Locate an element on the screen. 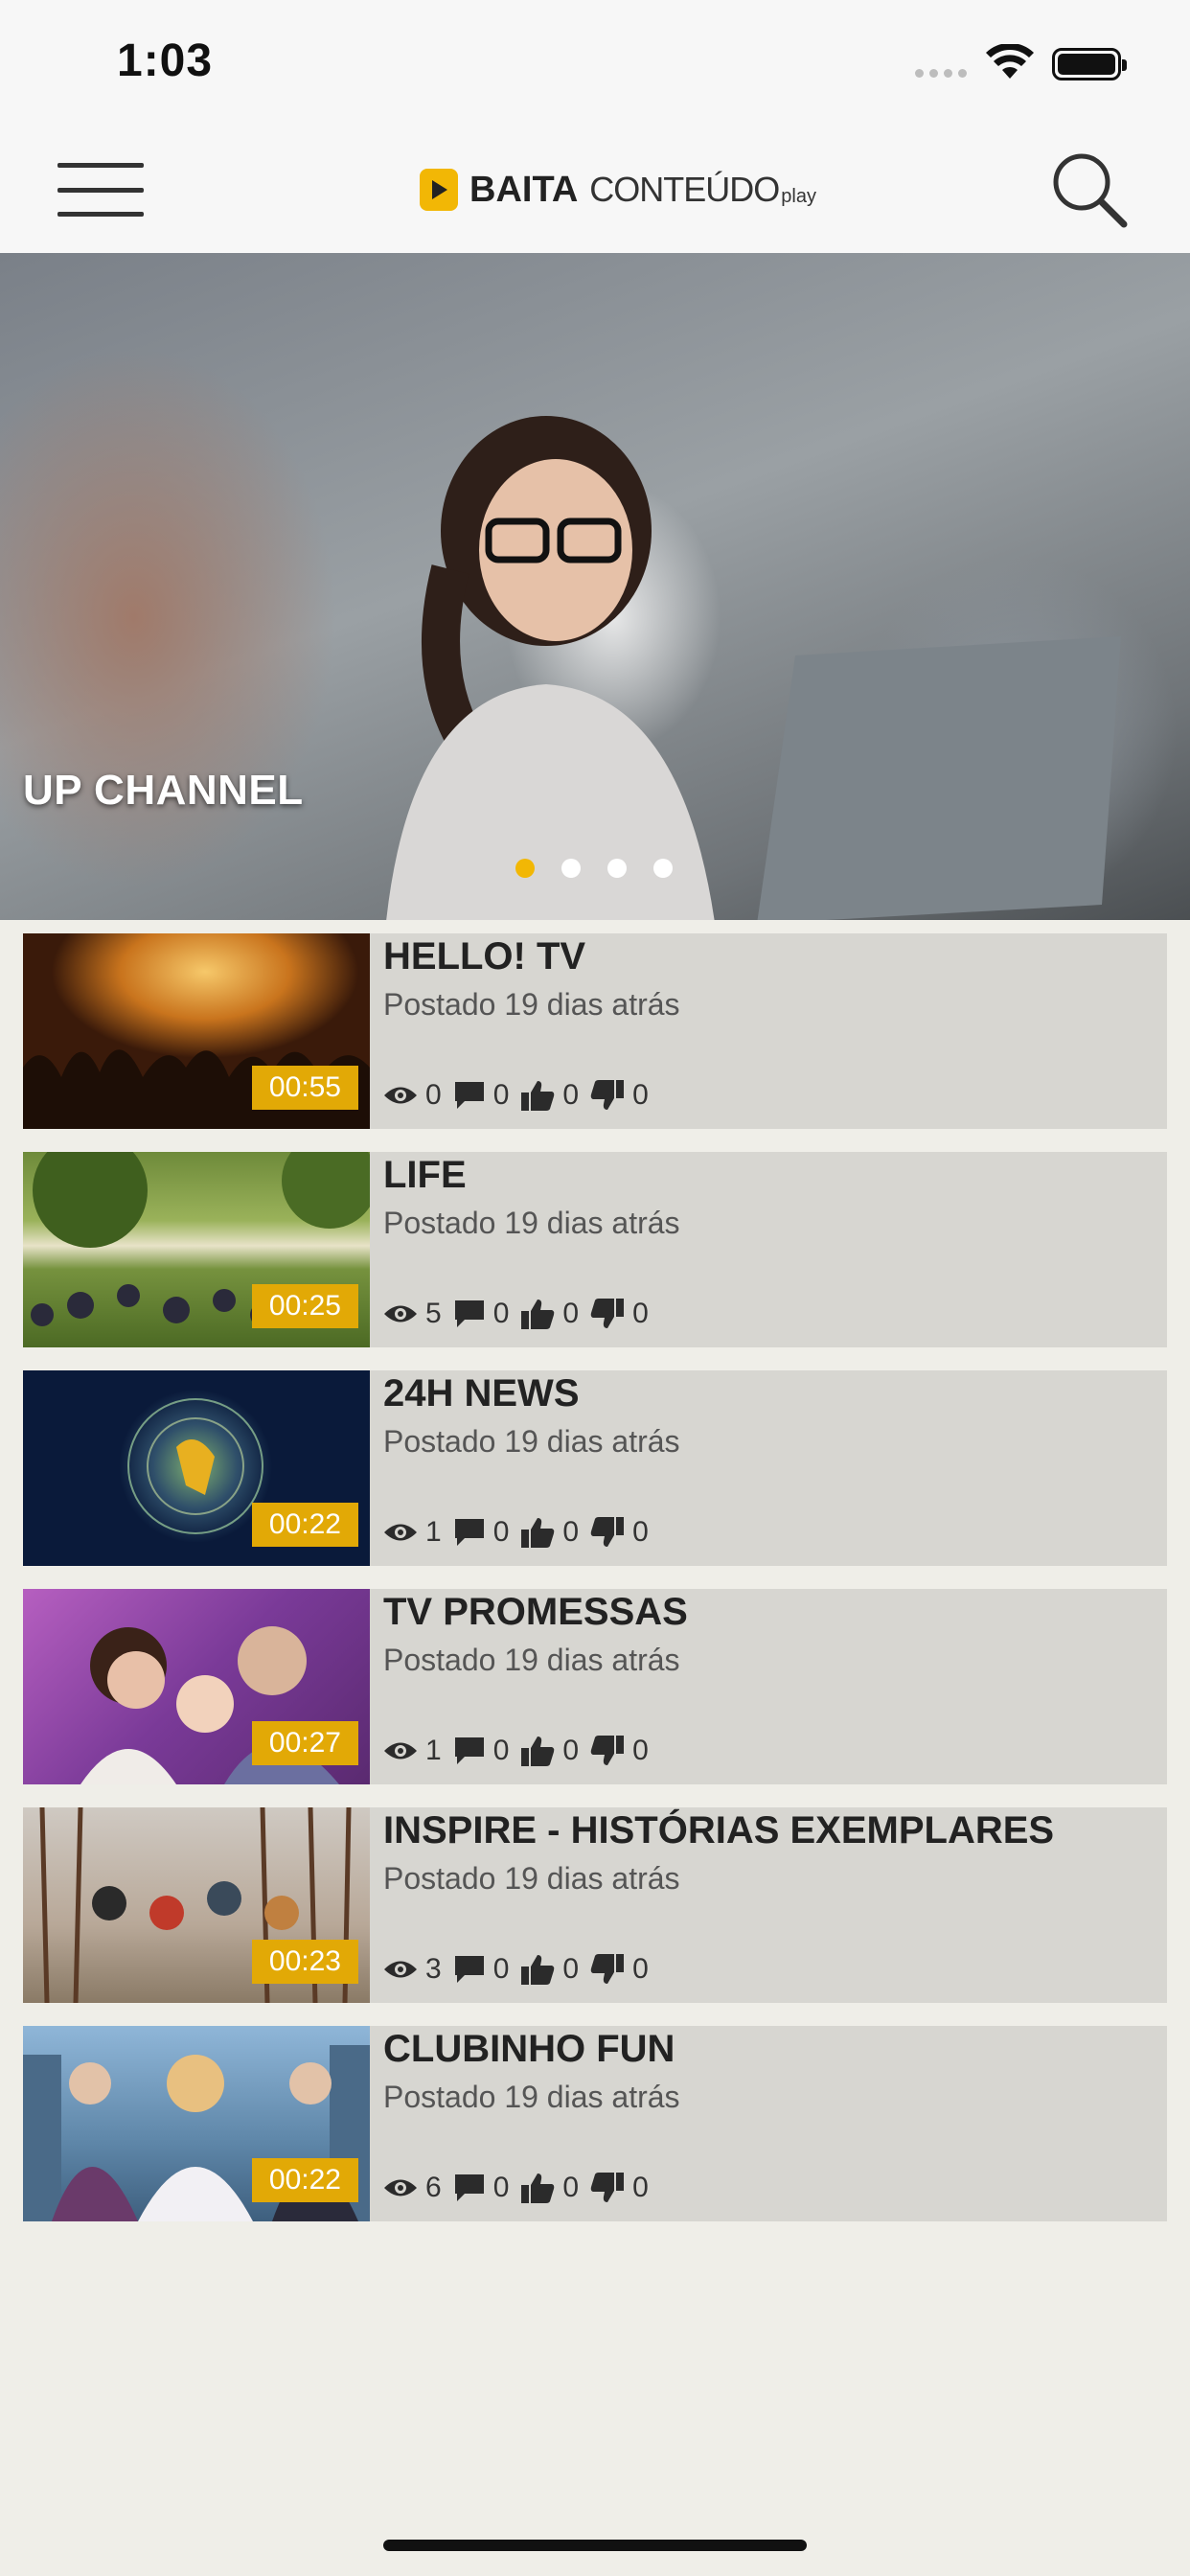  duration-badge: 00:23 is located at coordinates (304, 1962).